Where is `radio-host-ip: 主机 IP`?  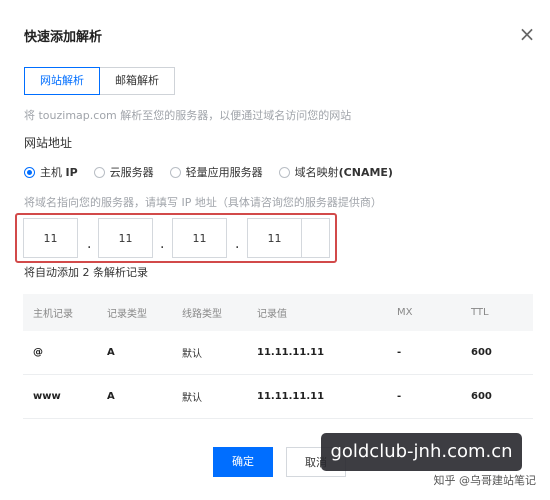
radio-host-ip: 主机 IP is located at coordinates (51, 172).